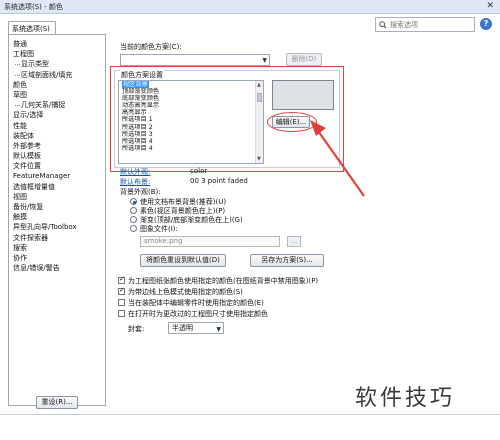 Image resolution: width=500 pixels, height=440 pixels. I want to click on tree-item: 几何关系/捕捉, so click(57, 105).